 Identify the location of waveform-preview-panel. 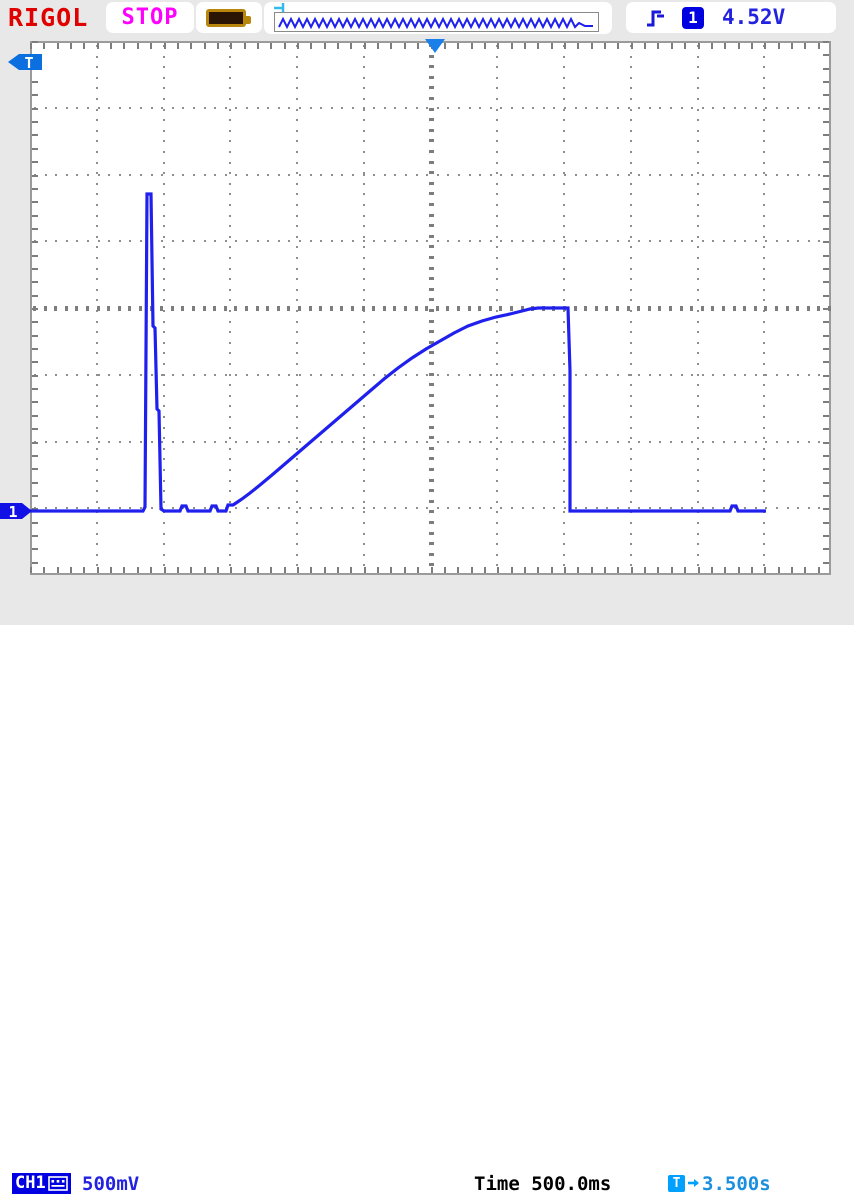
(438, 18).